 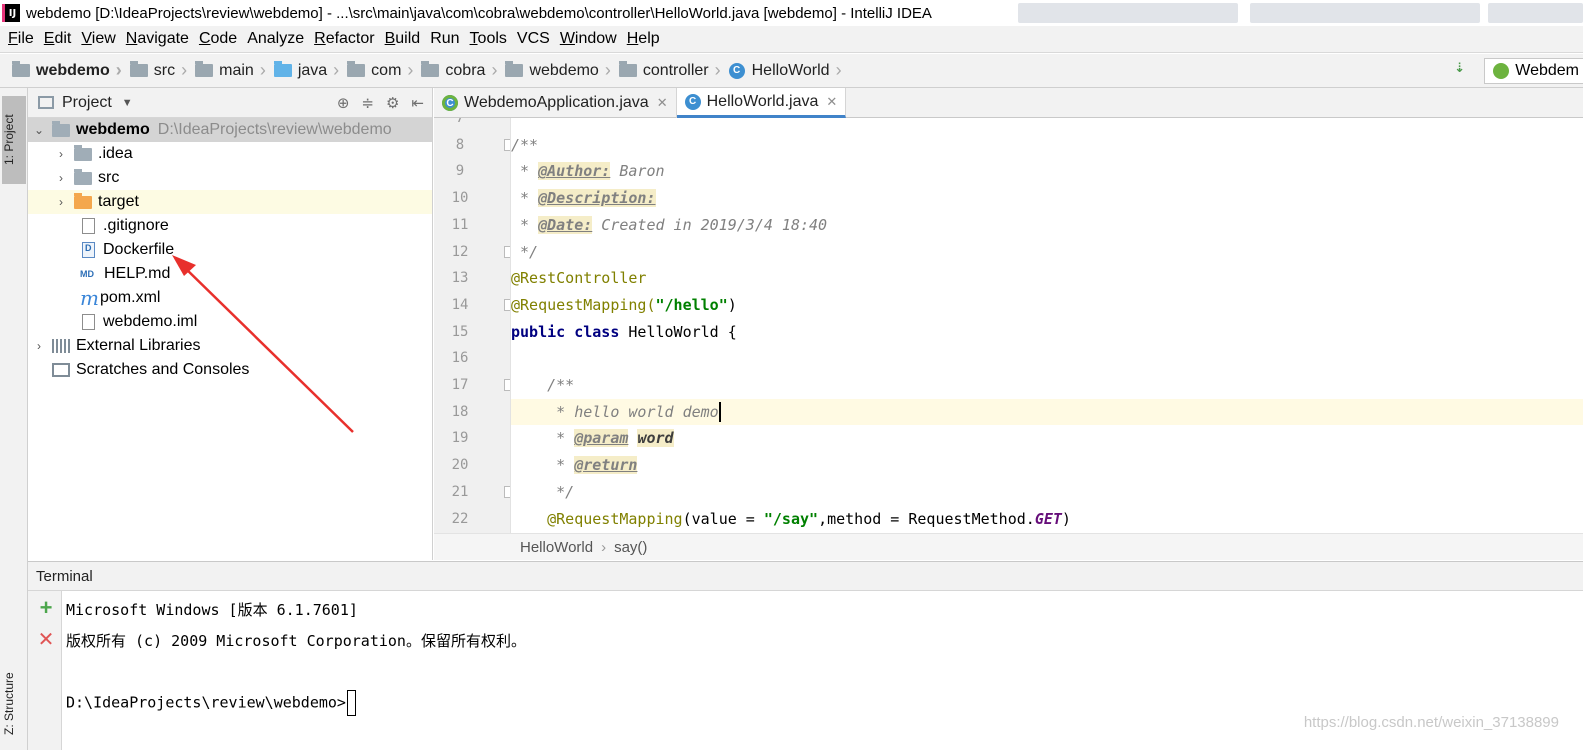 I want to click on tab-label: HelloWorld.java, so click(x=762, y=101).